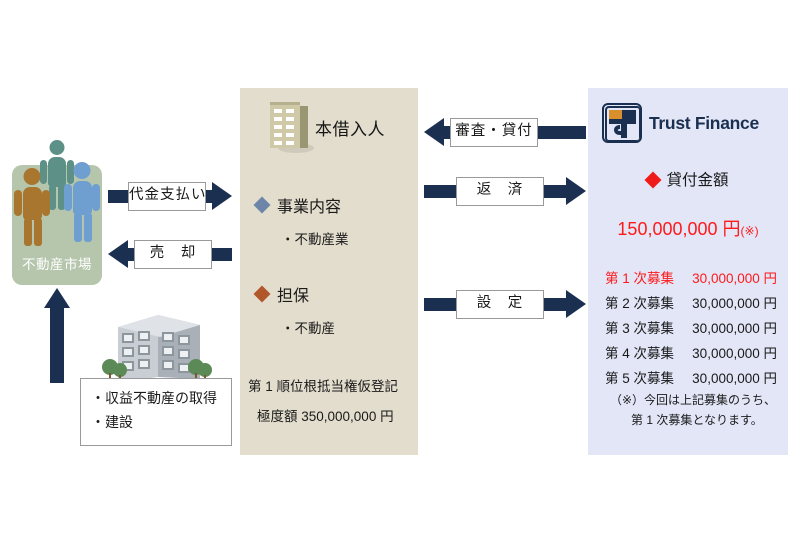 The height and width of the screenshot is (550, 800). Describe the element at coordinates (325, 416) in the screenshot. I see `collateral-note-1: 極度額 350,000,000 円` at that location.